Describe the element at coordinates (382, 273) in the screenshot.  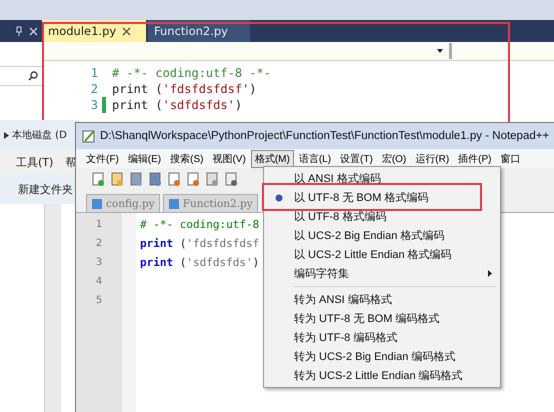
I see `menu-item: 编码字符集` at that location.